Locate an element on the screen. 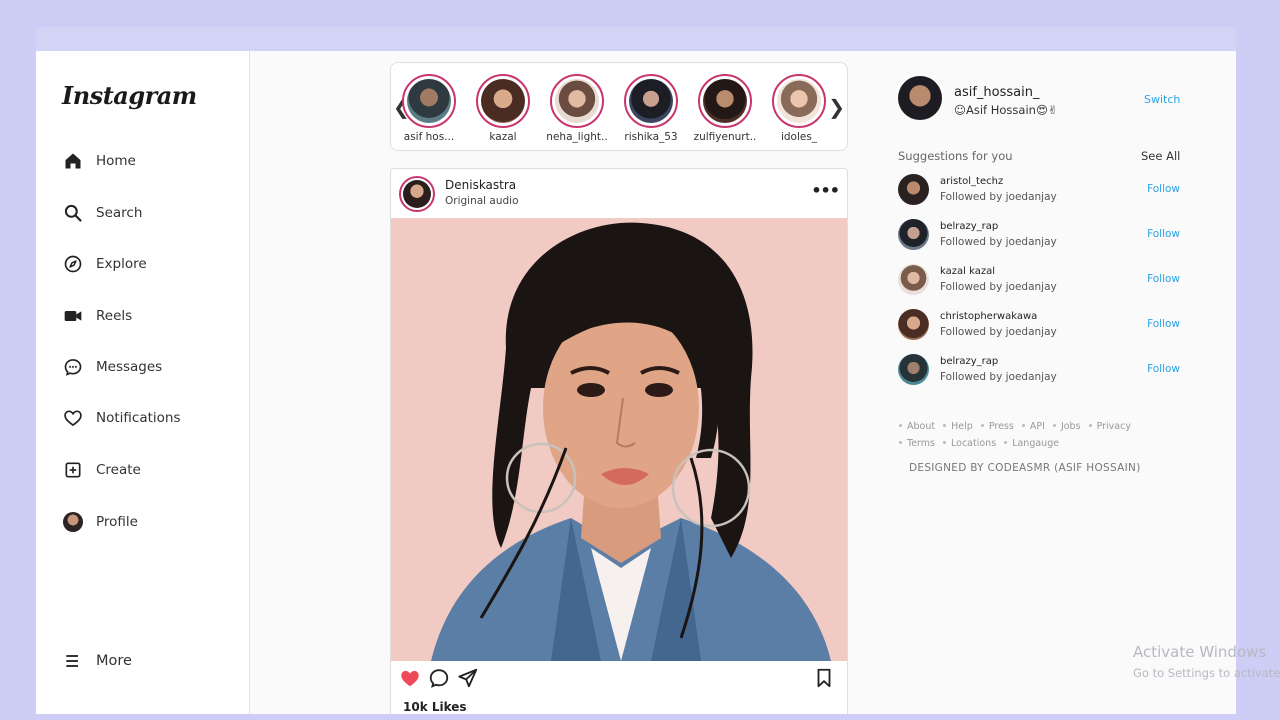 This screenshot has width=1280, height=720. activate-windows-subtext: Go to Settings to activate Windows. is located at coordinates (1206, 673).